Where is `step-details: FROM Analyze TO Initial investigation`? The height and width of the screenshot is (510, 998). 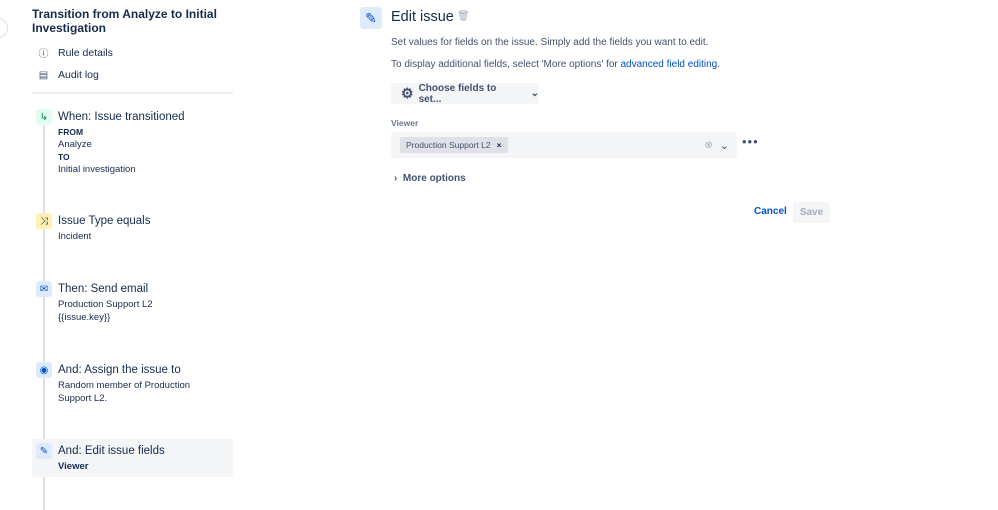 step-details: FROM Analyze TO Initial investigation is located at coordinates (97, 151).